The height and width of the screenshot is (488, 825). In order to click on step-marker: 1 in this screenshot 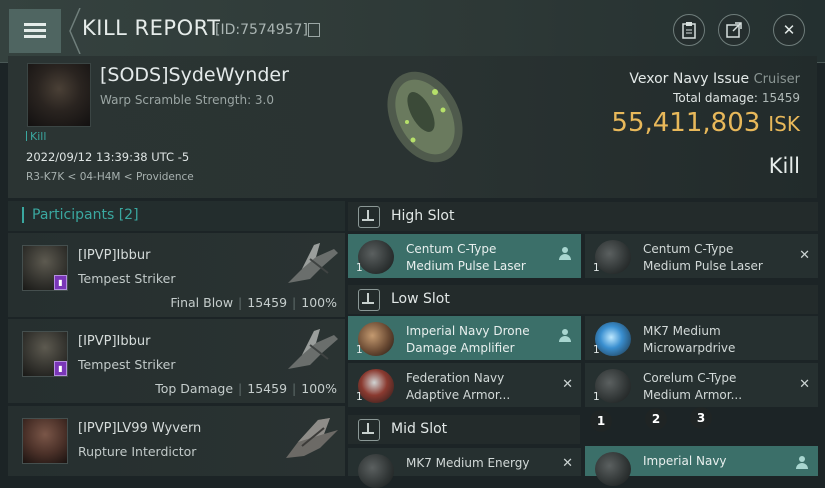, I will do `click(601, 421)`.